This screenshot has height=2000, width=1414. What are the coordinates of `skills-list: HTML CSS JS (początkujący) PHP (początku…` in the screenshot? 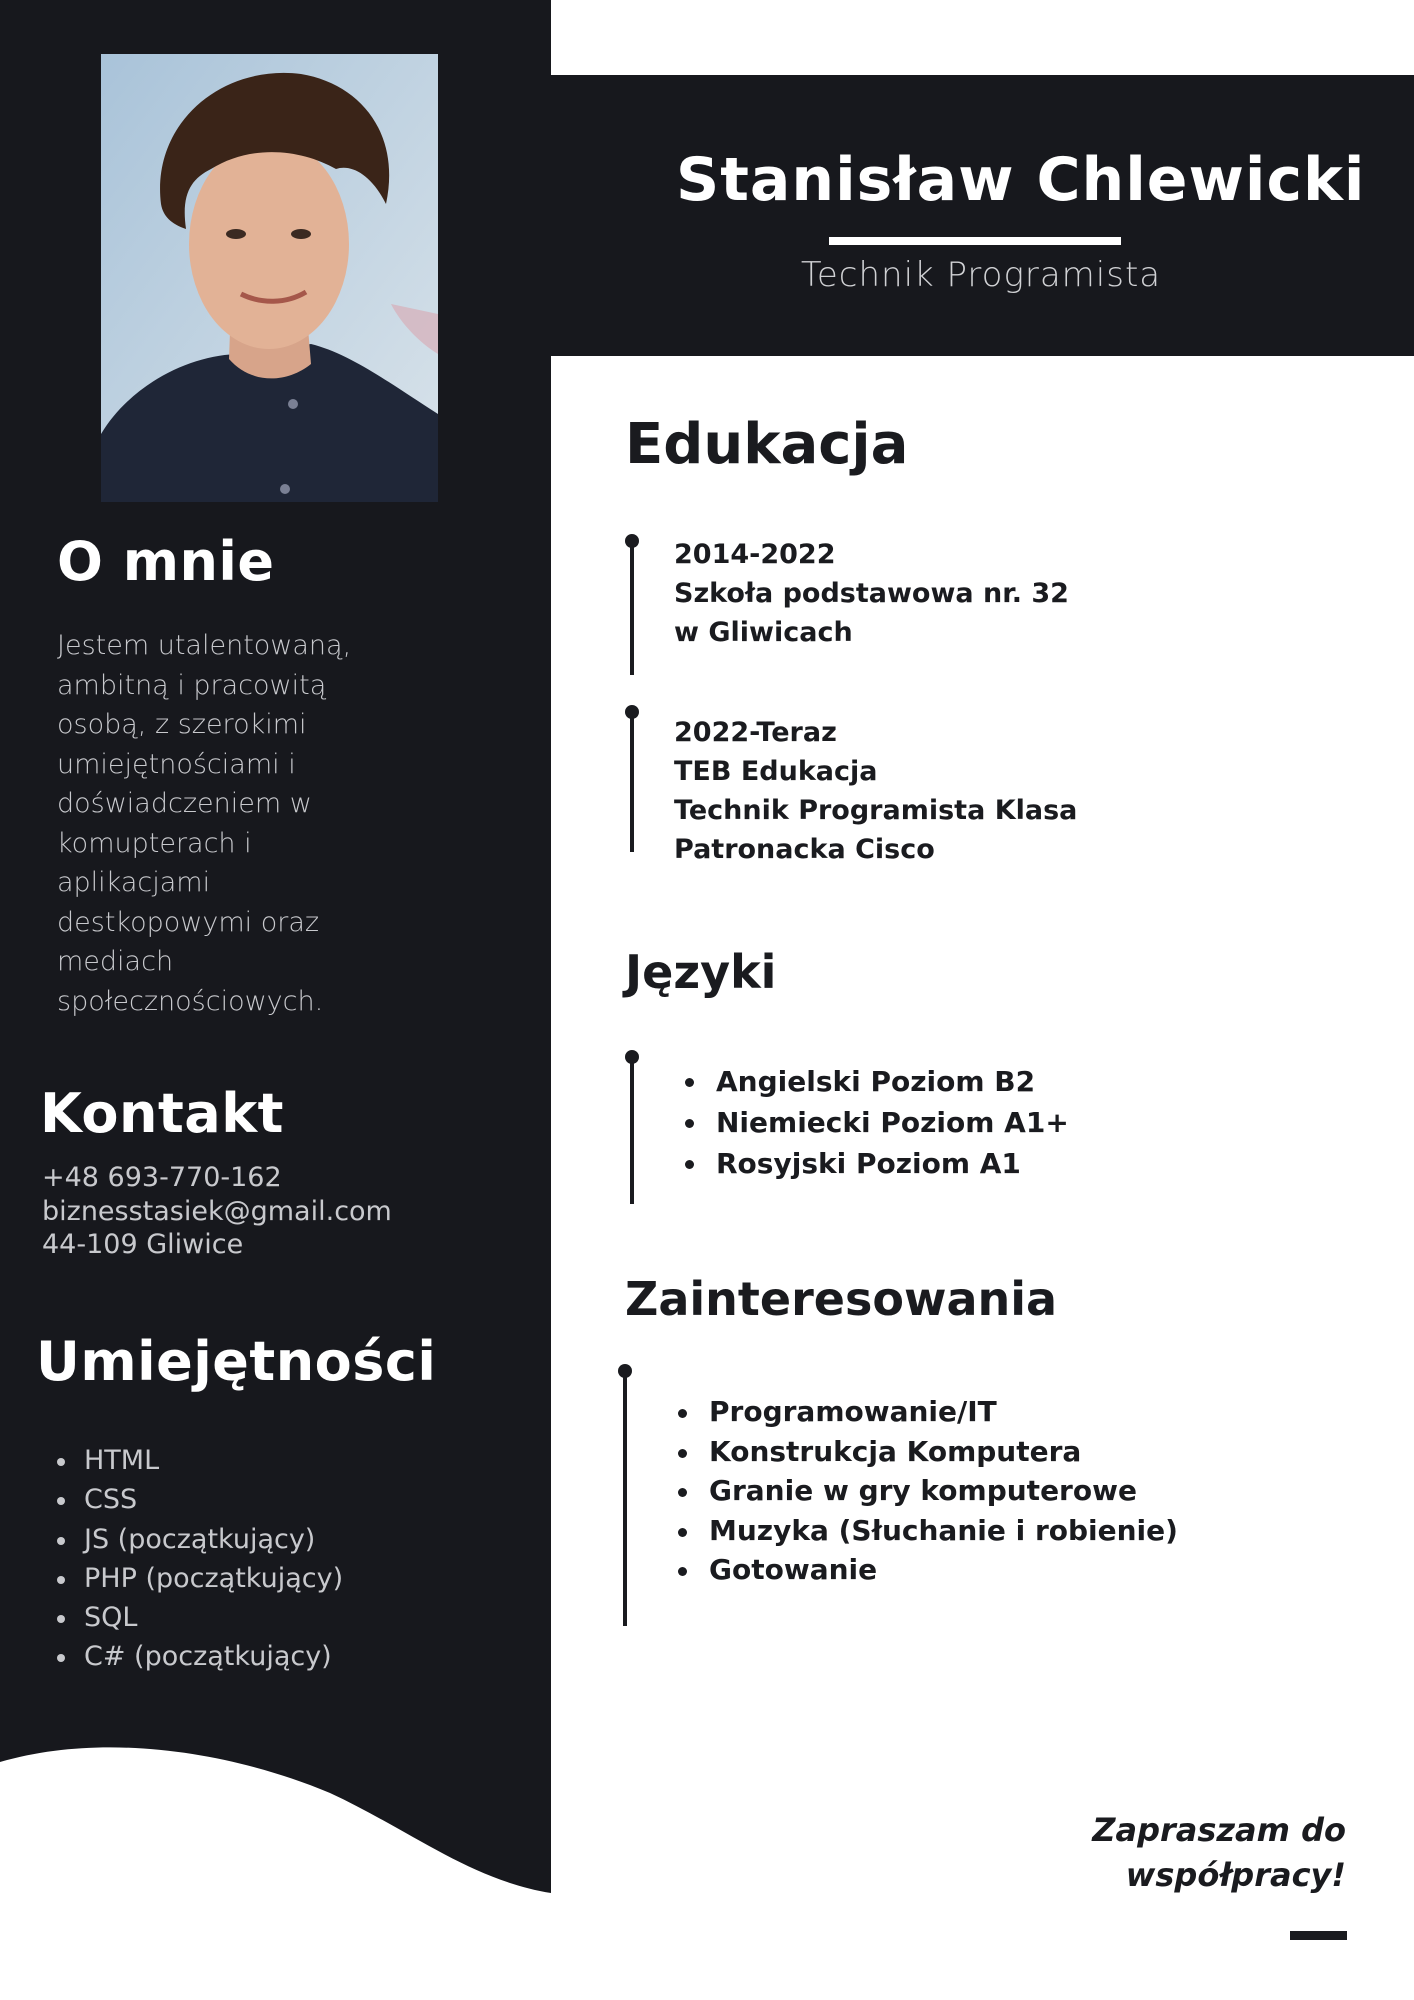 It's located at (196, 1559).